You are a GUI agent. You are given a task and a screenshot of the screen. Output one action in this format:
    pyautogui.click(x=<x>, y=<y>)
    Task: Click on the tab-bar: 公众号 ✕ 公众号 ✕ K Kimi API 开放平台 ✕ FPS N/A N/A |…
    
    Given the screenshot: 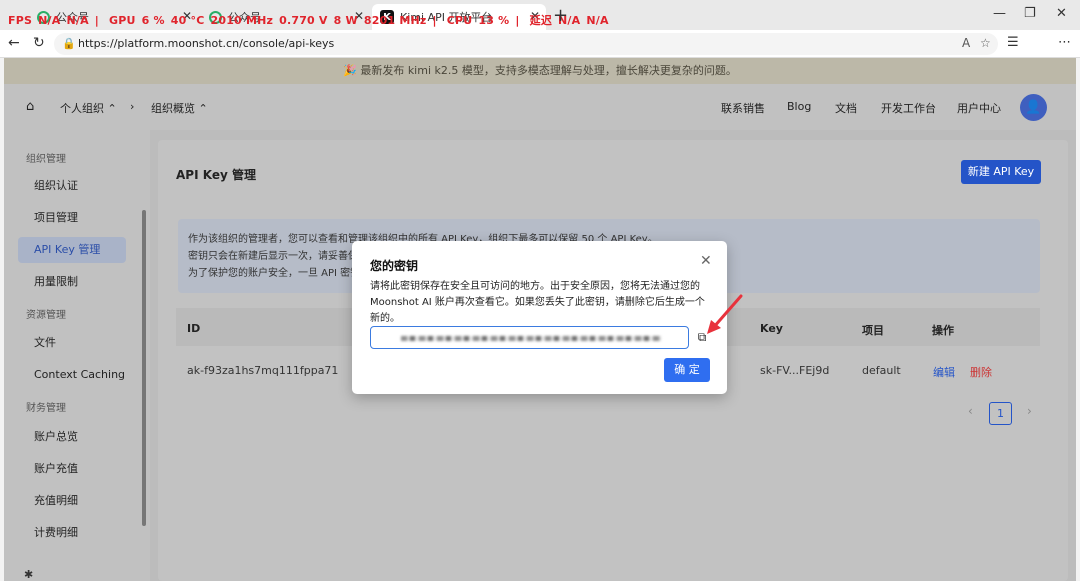 What is the action you would take?
    pyautogui.click(x=540, y=15)
    